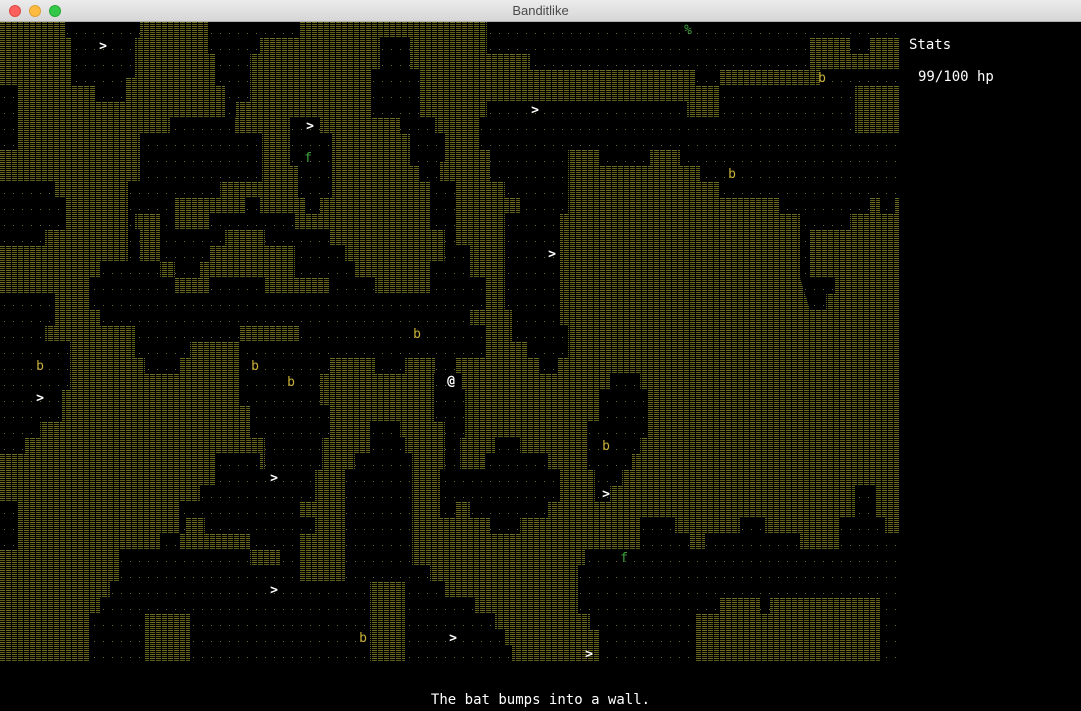  I want to click on window-titlebar: Banditlike, so click(540, 11).